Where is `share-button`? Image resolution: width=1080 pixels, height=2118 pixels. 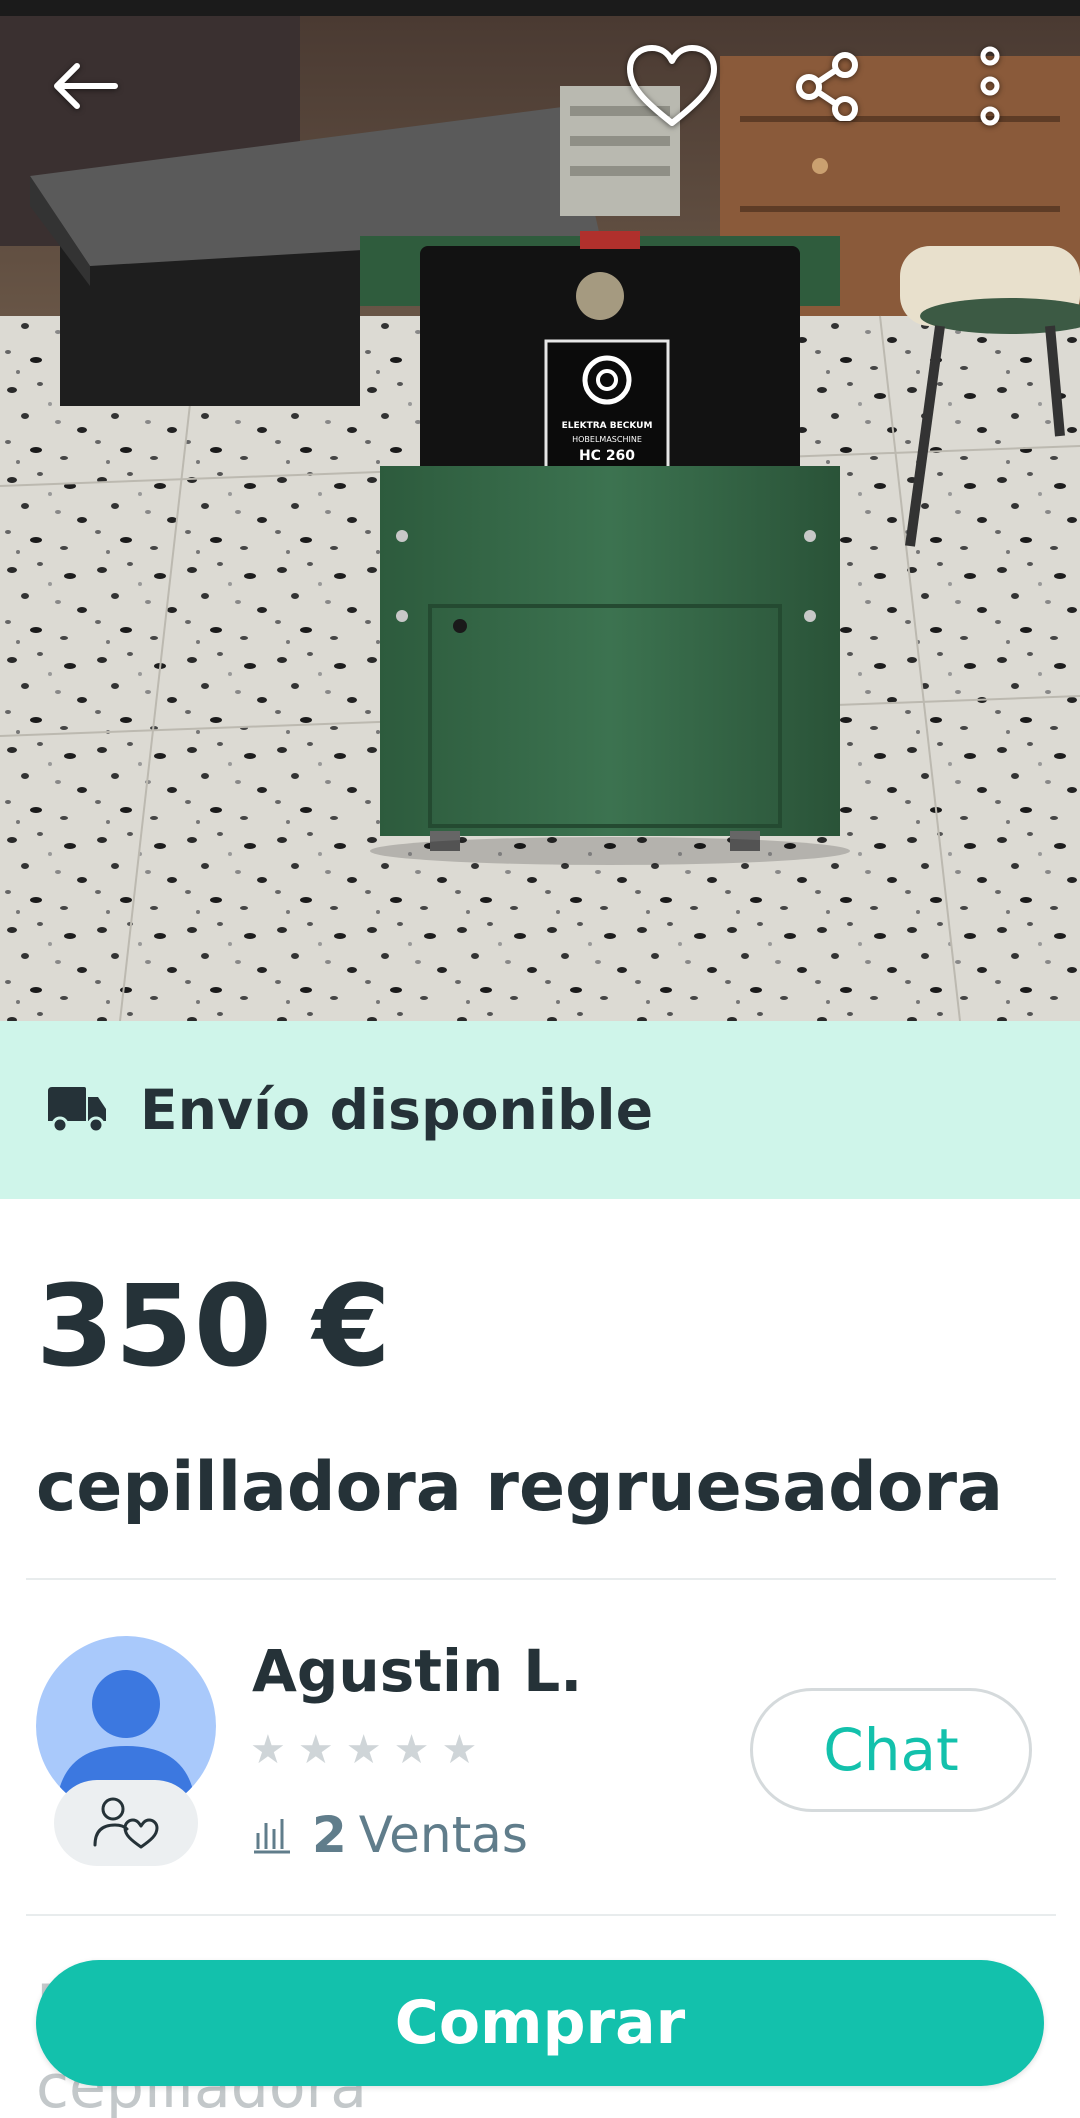 share-button is located at coordinates (828, 86).